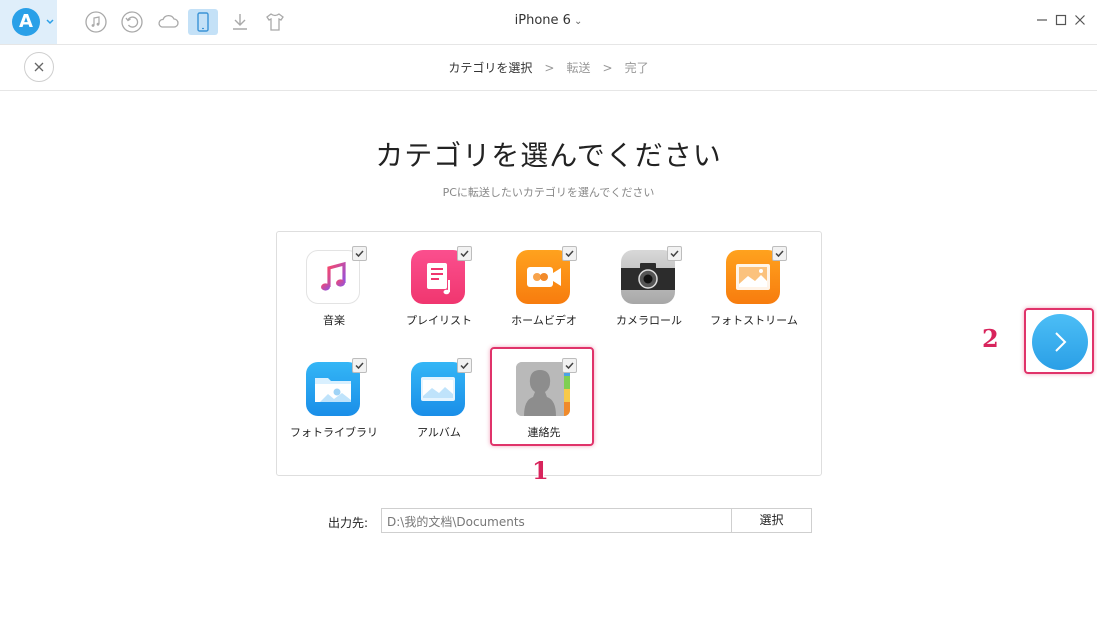 This screenshot has height=638, width=1097. What do you see at coordinates (334, 394) in the screenshot?
I see `category-photo-library: フォトライブラリ` at bounding box center [334, 394].